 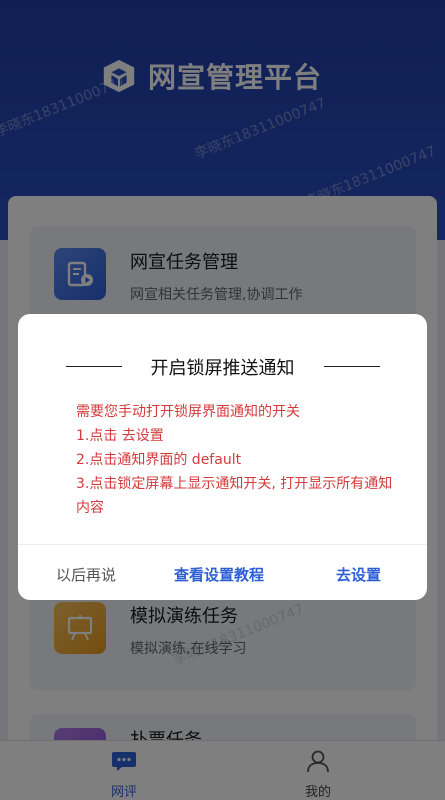 What do you see at coordinates (188, 412) in the screenshot?
I see `dialog-line: 需要您手动打开锁屏界面通知的开关` at bounding box center [188, 412].